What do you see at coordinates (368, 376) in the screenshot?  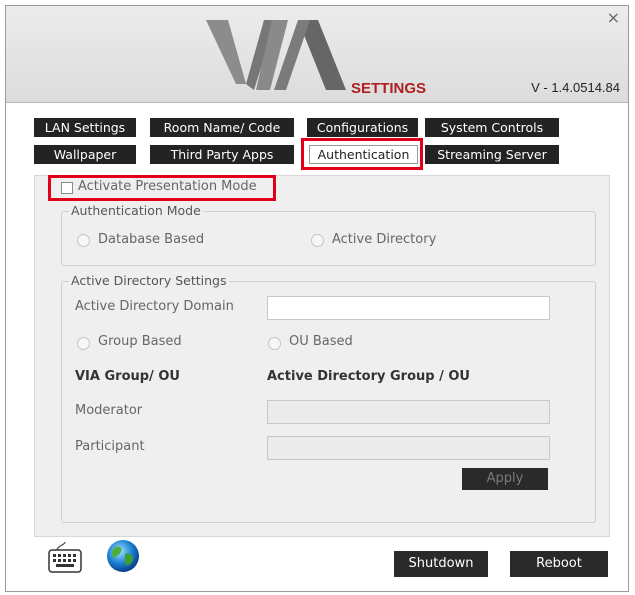 I see `ad-group-ou-header: Active Directory Group / OU` at bounding box center [368, 376].